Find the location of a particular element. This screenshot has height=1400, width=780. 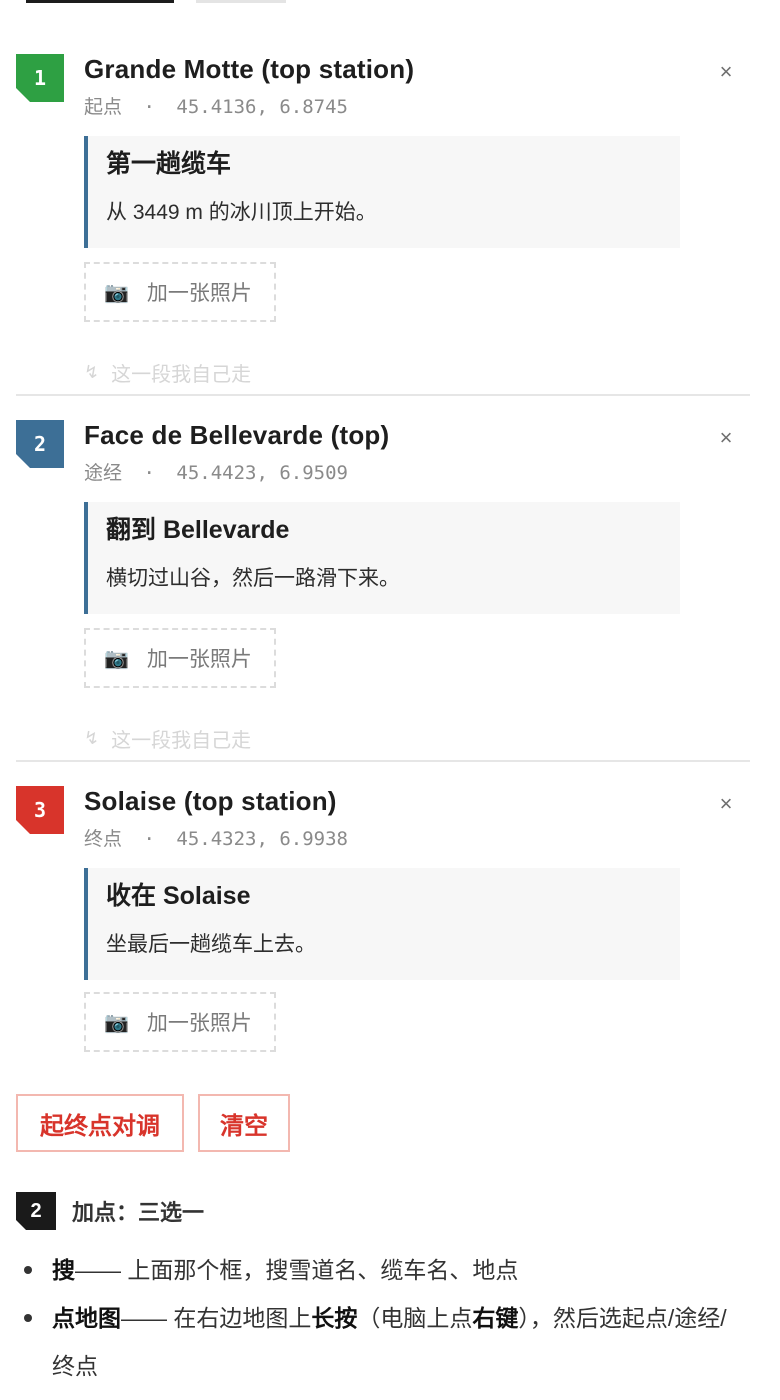

stop-coords: 45.4323, 6.9938 is located at coordinates (262, 839).